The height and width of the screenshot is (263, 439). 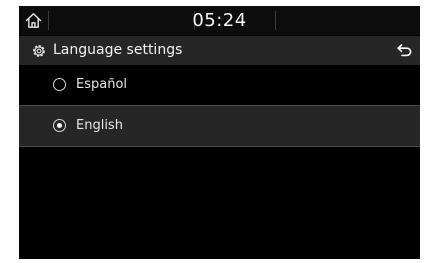 I want to click on back-button, so click(x=404, y=50).